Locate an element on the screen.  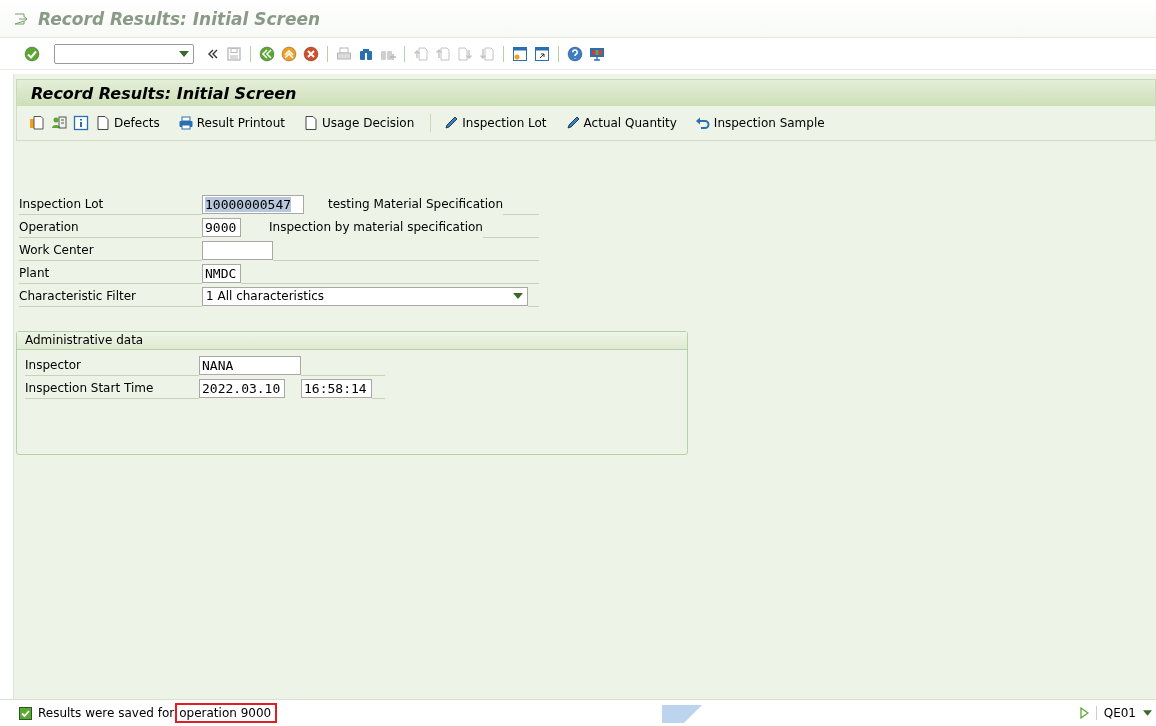
up-chevron-icon is located at coordinates (289, 53).